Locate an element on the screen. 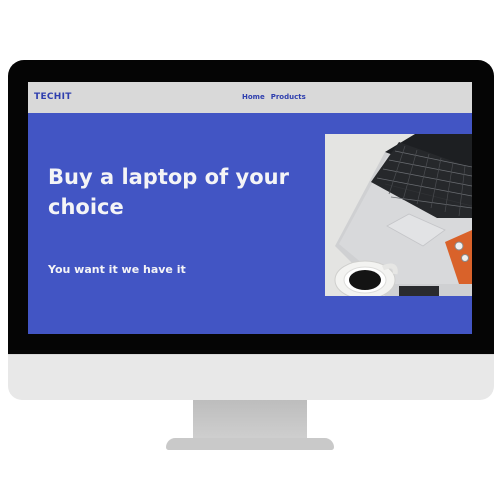  navbar: TECHIT Home Products is located at coordinates (250, 97).